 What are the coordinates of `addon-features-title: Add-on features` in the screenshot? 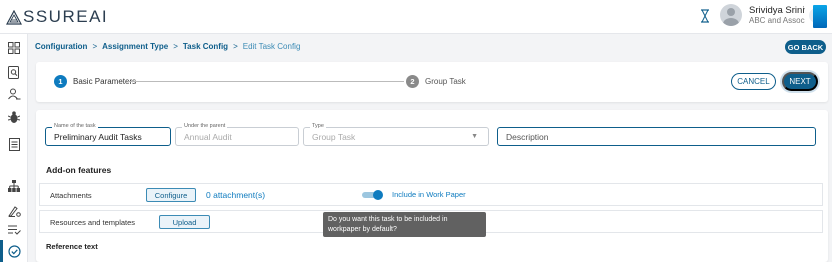 It's located at (79, 170).